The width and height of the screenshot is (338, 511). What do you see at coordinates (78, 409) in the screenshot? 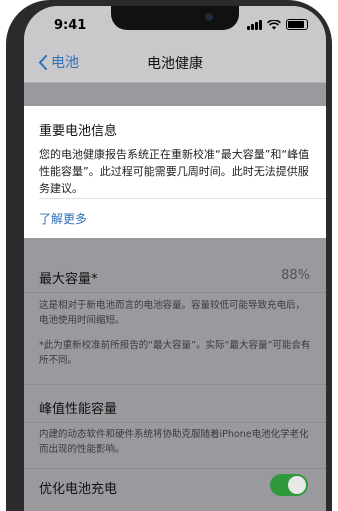
I see `peak-performance-label: 峰值性能容量` at bounding box center [78, 409].